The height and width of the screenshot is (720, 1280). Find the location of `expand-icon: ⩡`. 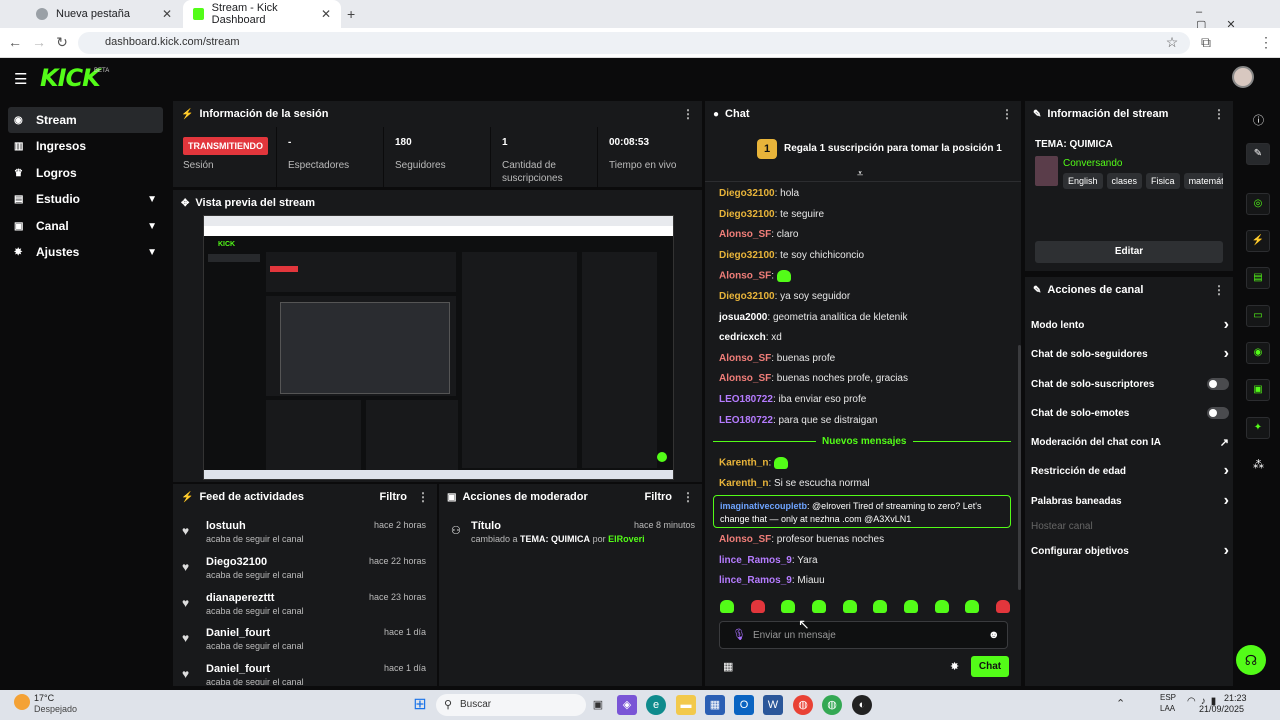

expand-icon: ⩡ is located at coordinates (860, 174).